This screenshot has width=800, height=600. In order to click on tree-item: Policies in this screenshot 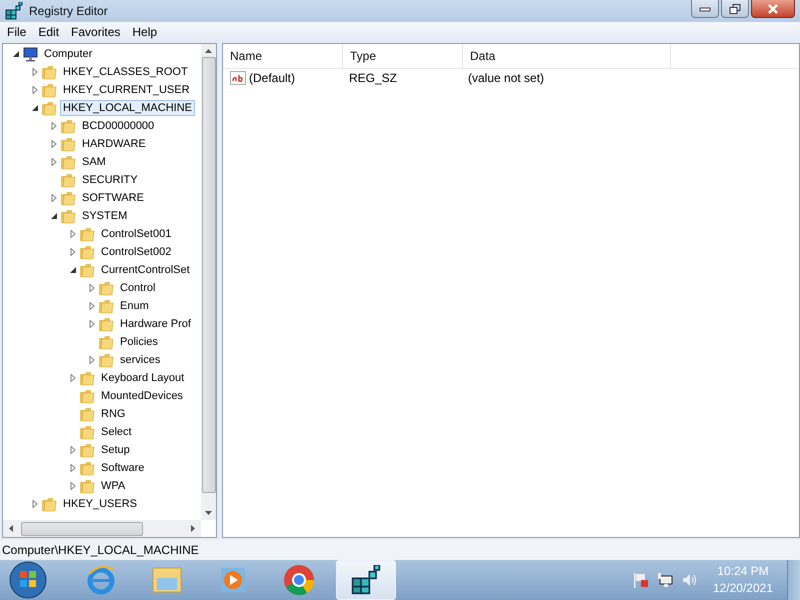, I will do `click(139, 342)`.